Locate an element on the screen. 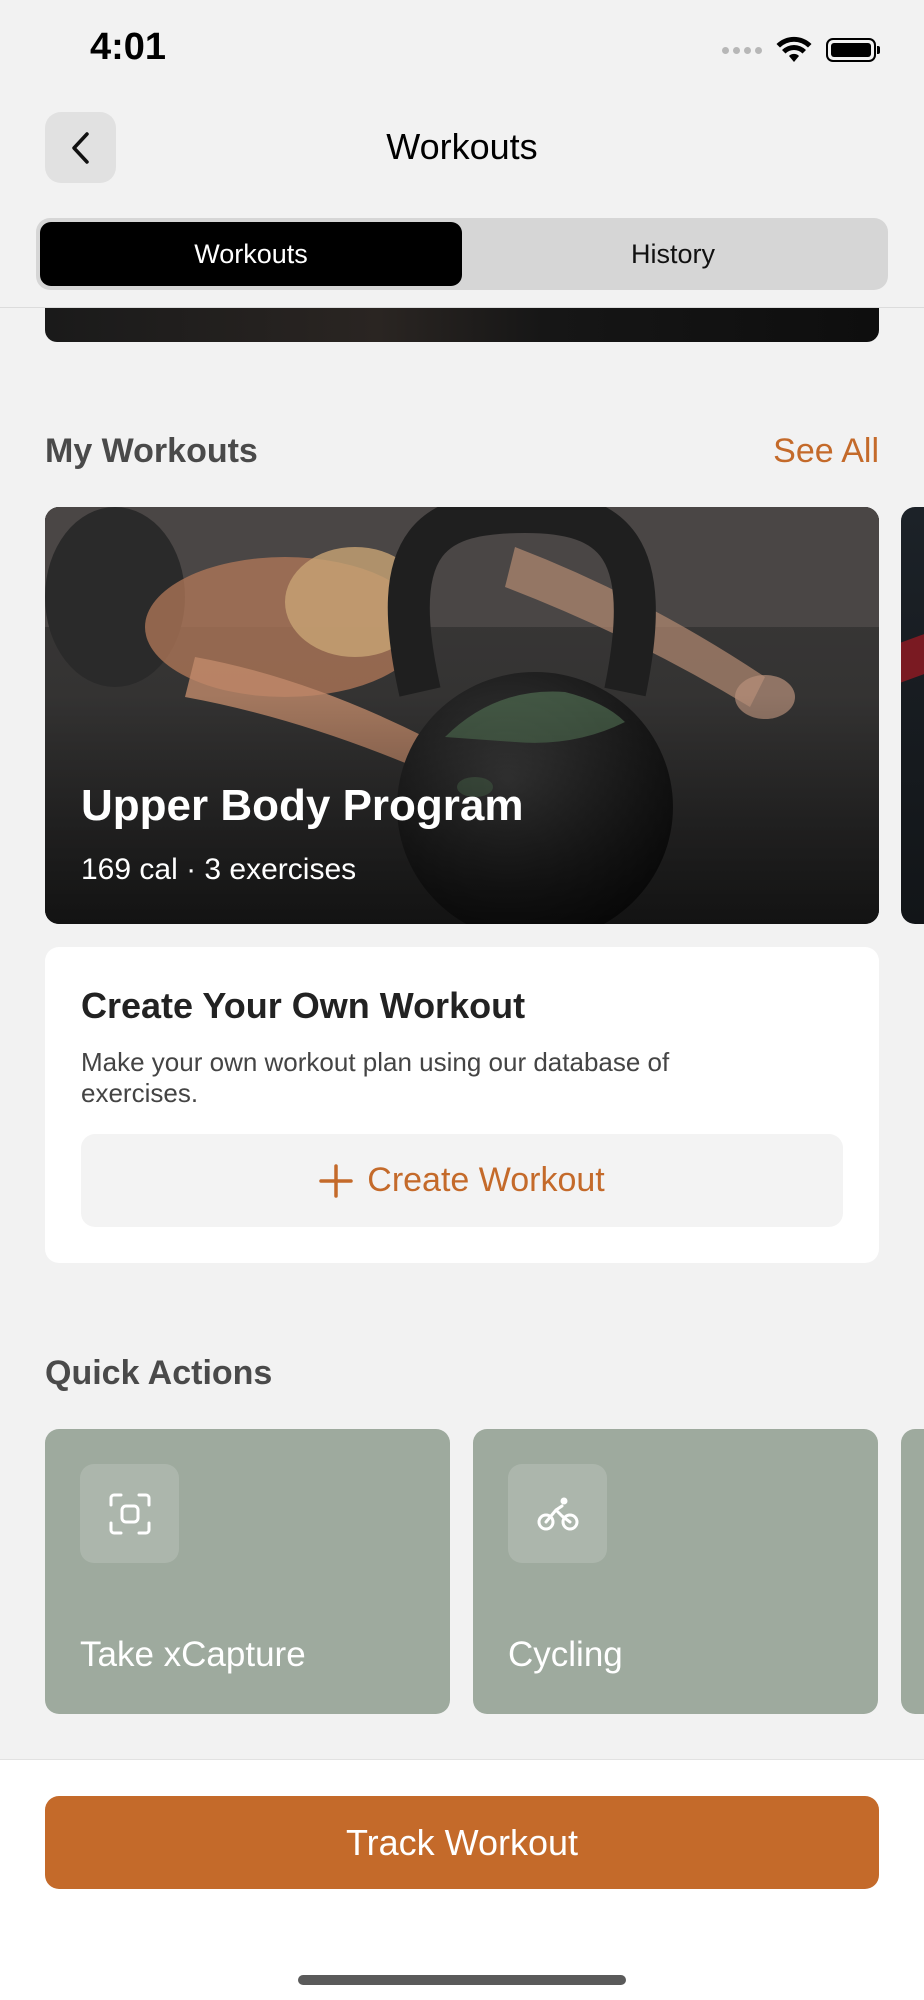 This screenshot has width=924, height=2000. my-workouts-heading: My Workouts is located at coordinates (151, 451).